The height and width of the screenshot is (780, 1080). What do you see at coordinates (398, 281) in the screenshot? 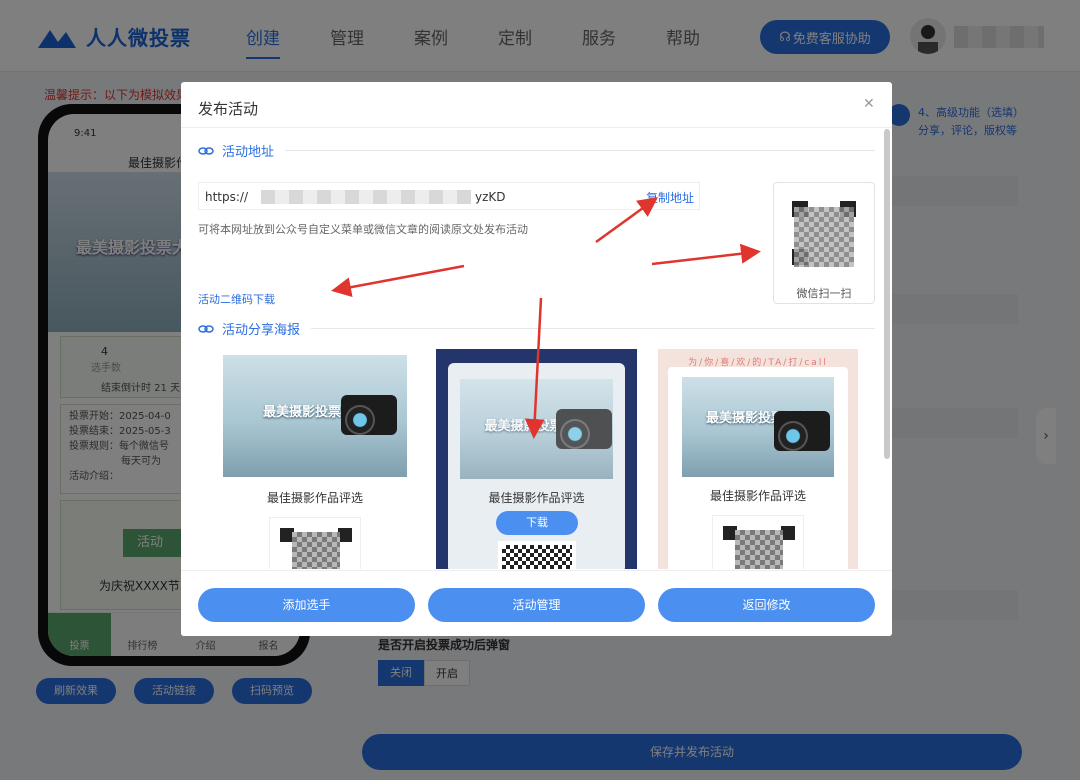
I see `arrow-to-qr-download` at bounding box center [398, 281].